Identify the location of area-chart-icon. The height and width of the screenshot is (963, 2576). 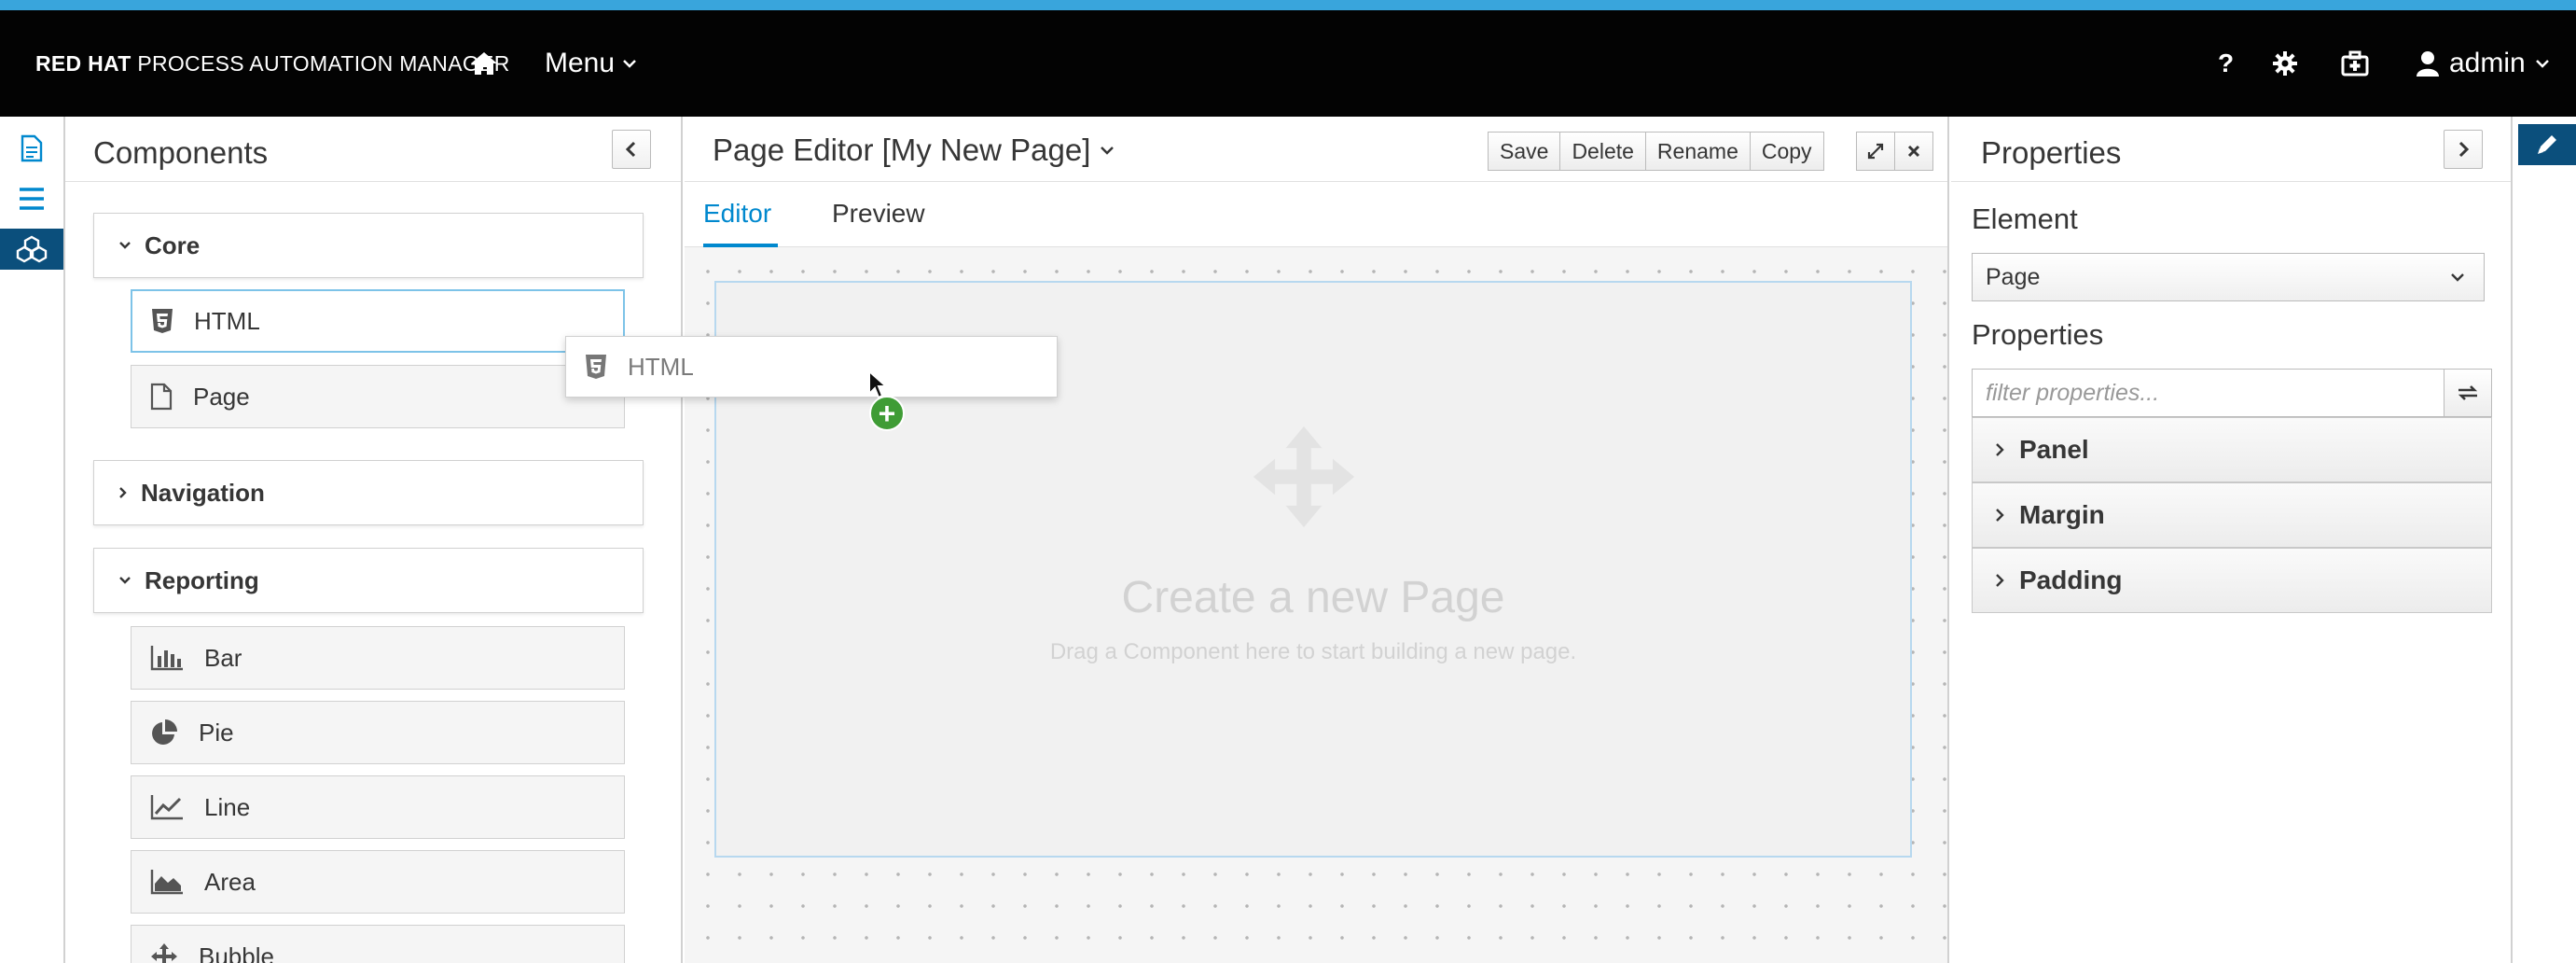
(166, 882).